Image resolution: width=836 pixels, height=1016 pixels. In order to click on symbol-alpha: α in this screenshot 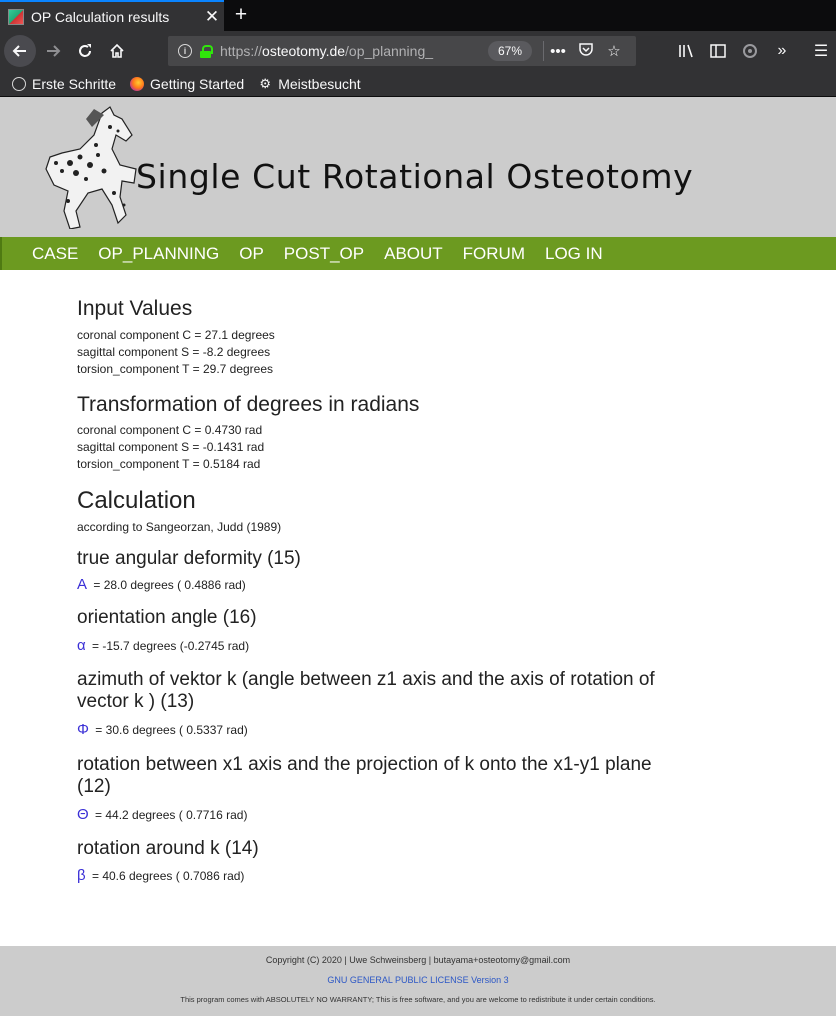, I will do `click(81, 645)`.